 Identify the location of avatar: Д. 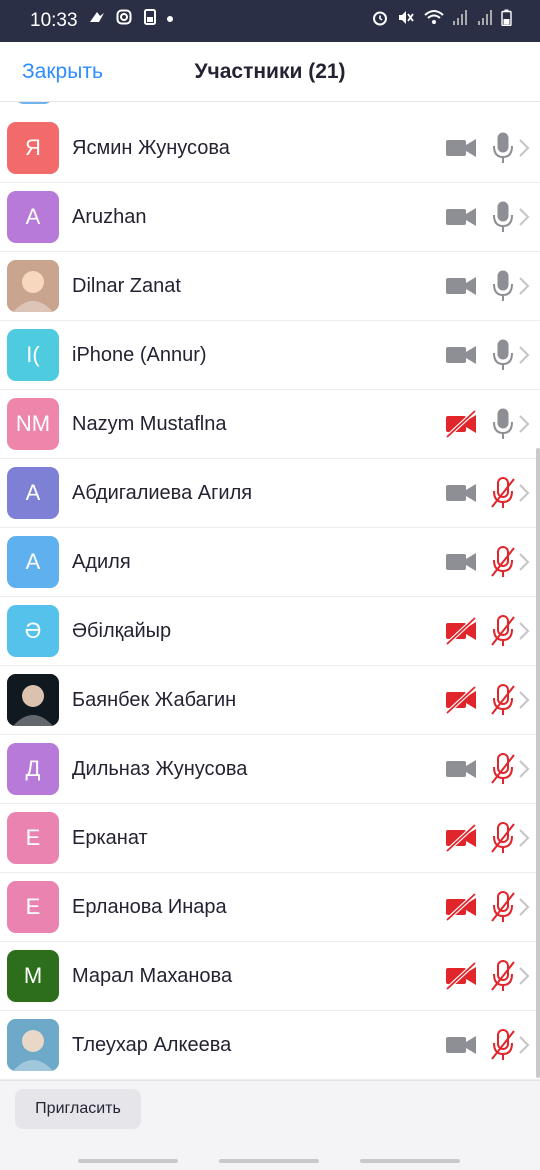
(33, 769).